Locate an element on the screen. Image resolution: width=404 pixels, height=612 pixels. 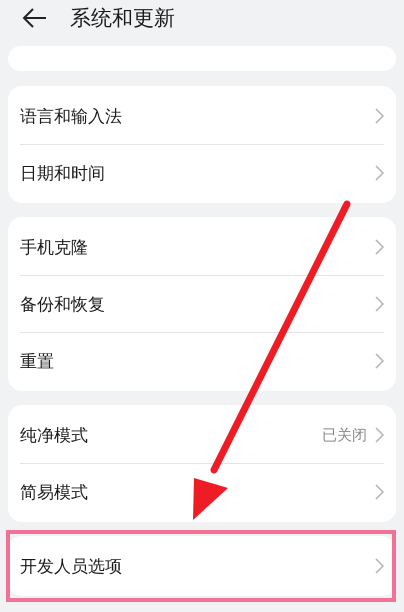
page-title: 系统和更新 is located at coordinates (122, 18).